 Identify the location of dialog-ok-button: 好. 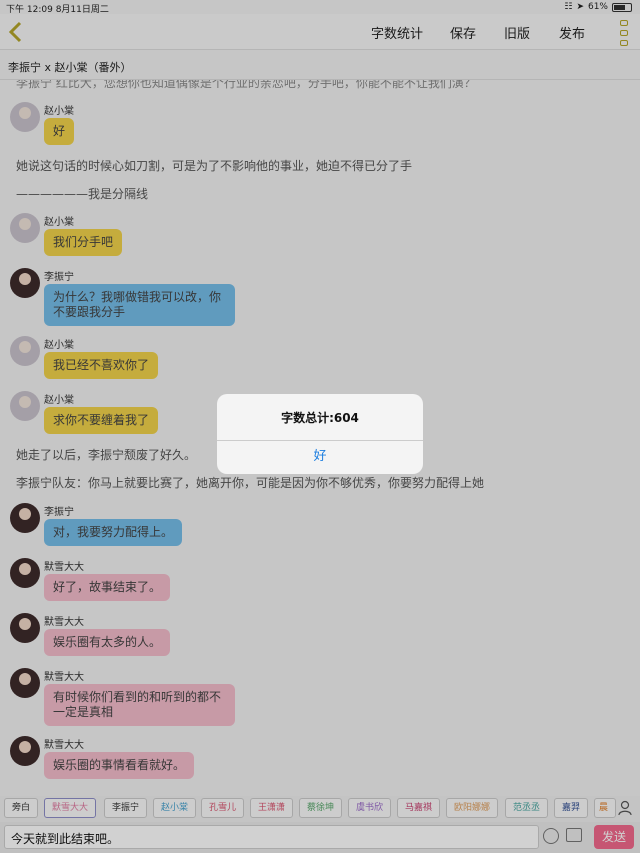
(320, 457).